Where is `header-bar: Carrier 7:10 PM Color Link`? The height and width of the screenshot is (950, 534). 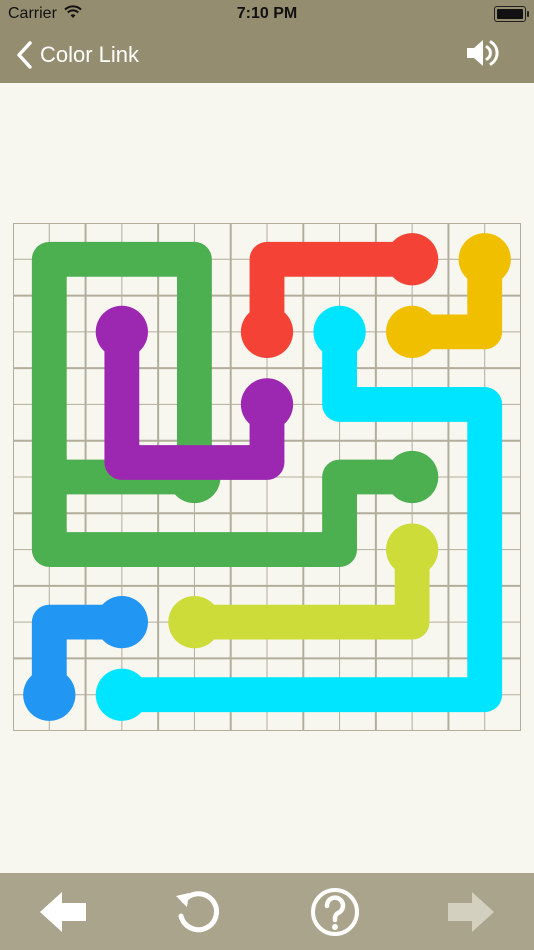 header-bar: Carrier 7:10 PM Color Link is located at coordinates (267, 41).